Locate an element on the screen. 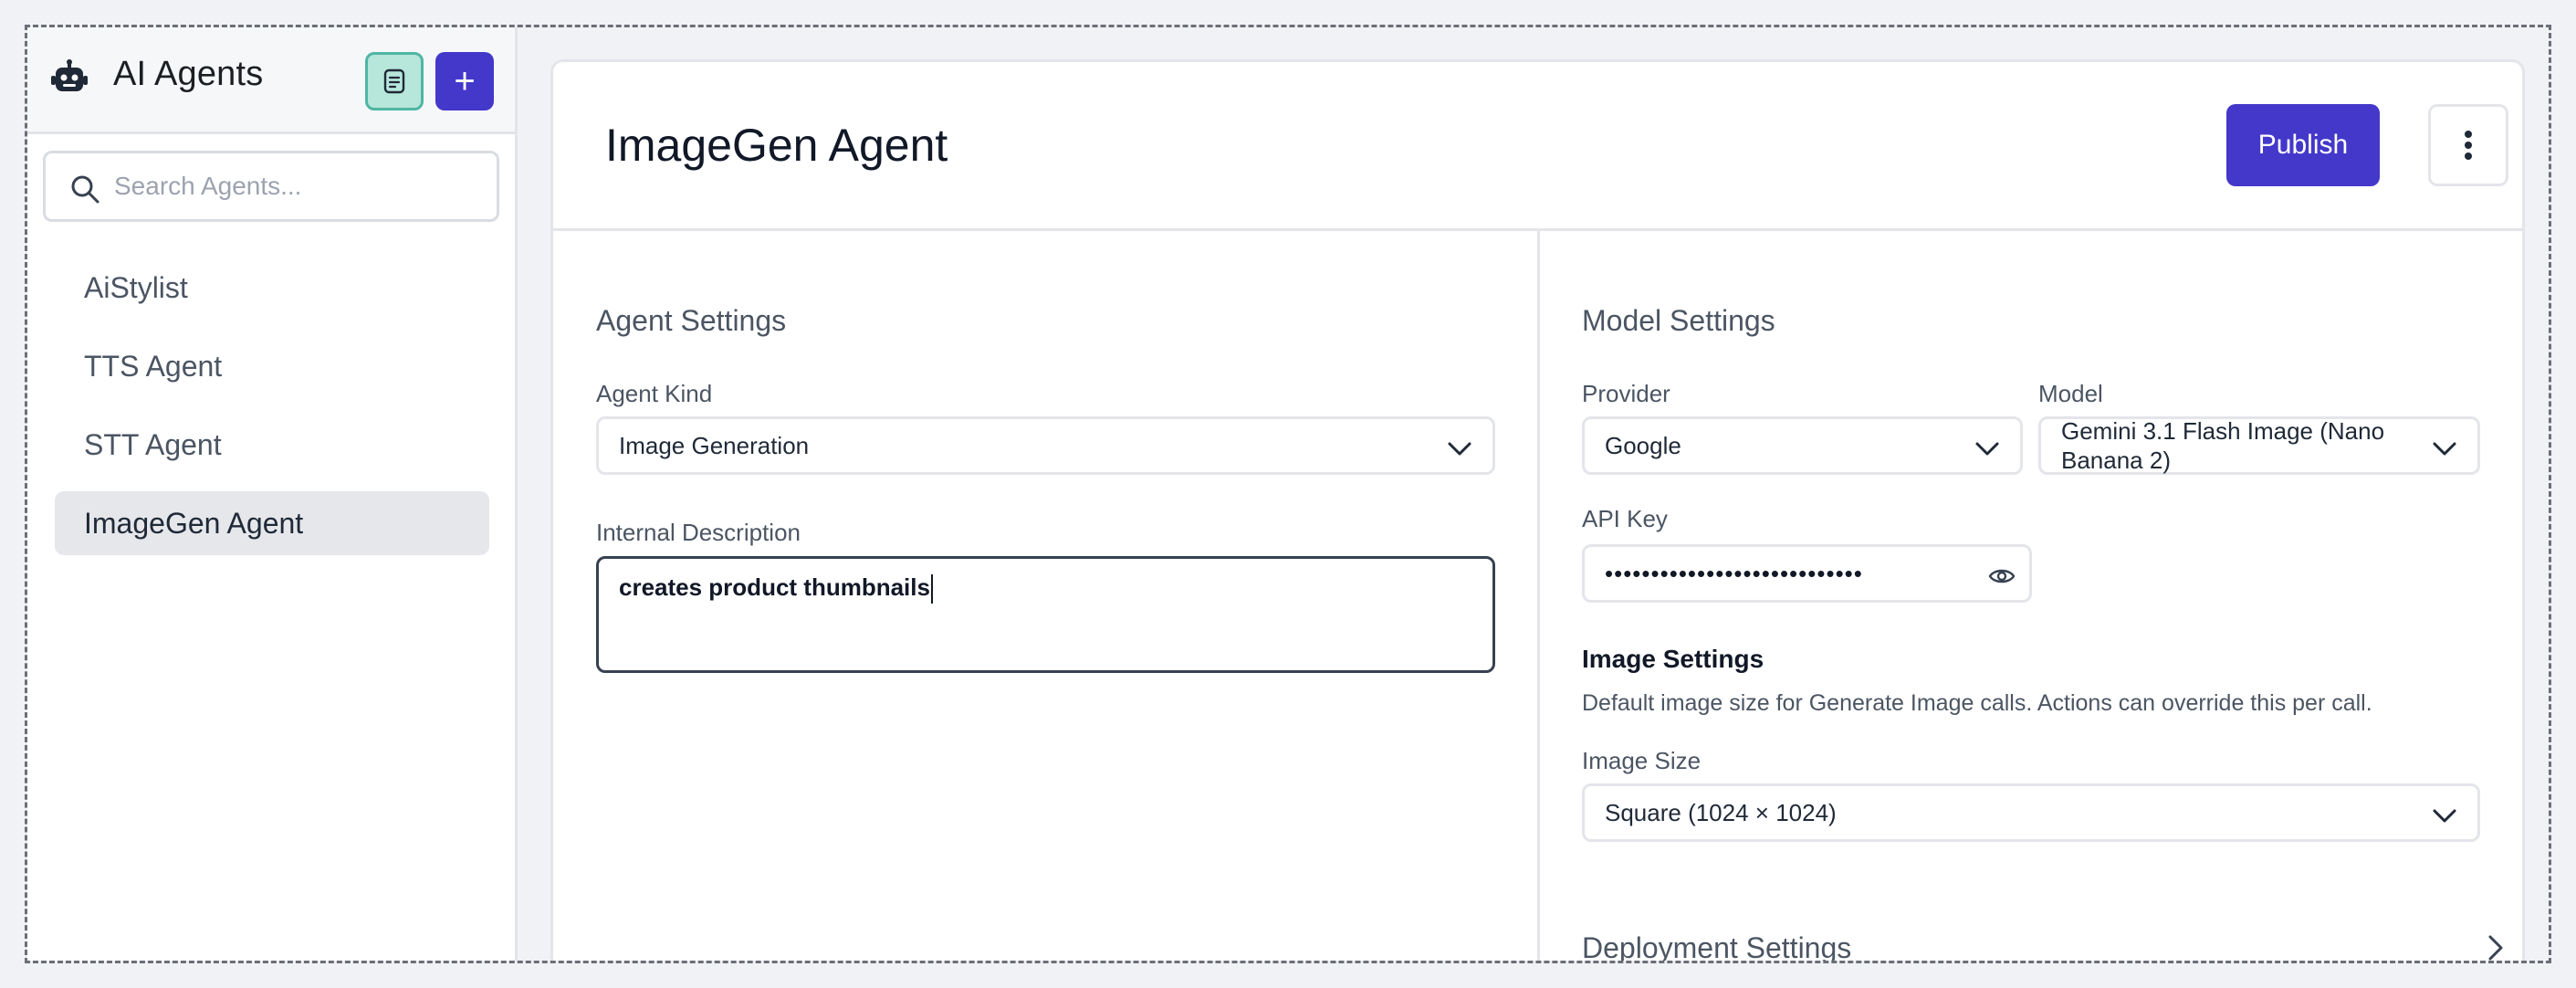 Image resolution: width=2576 pixels, height=988 pixels. plus-icon: + is located at coordinates (465, 81).